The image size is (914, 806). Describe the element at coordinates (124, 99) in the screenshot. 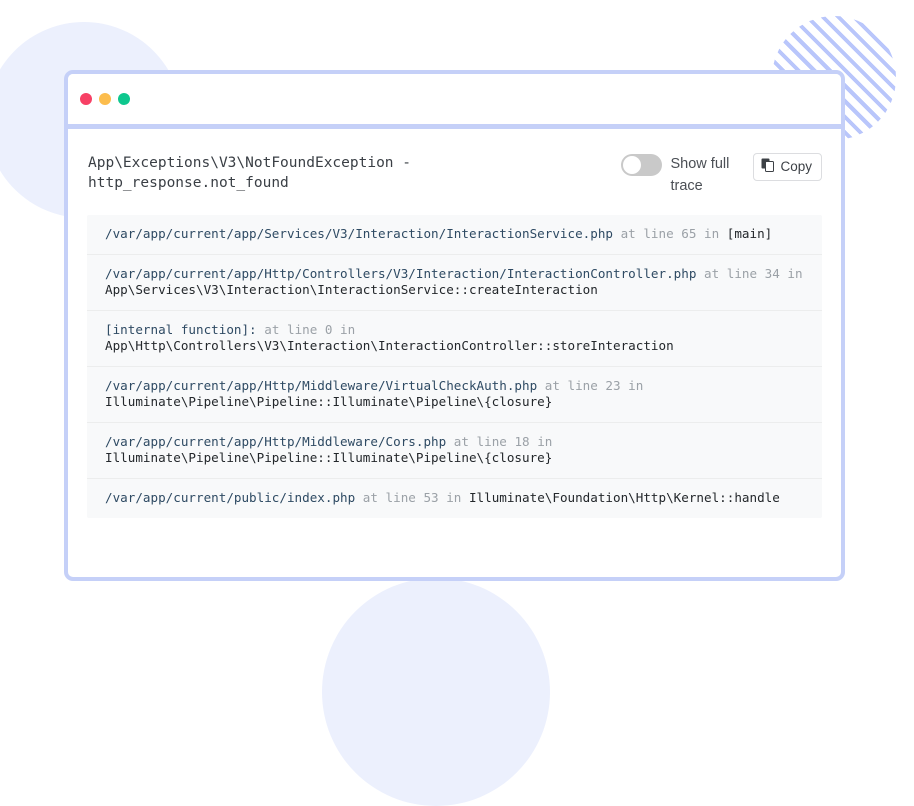

I see `maximize-window-button` at that location.